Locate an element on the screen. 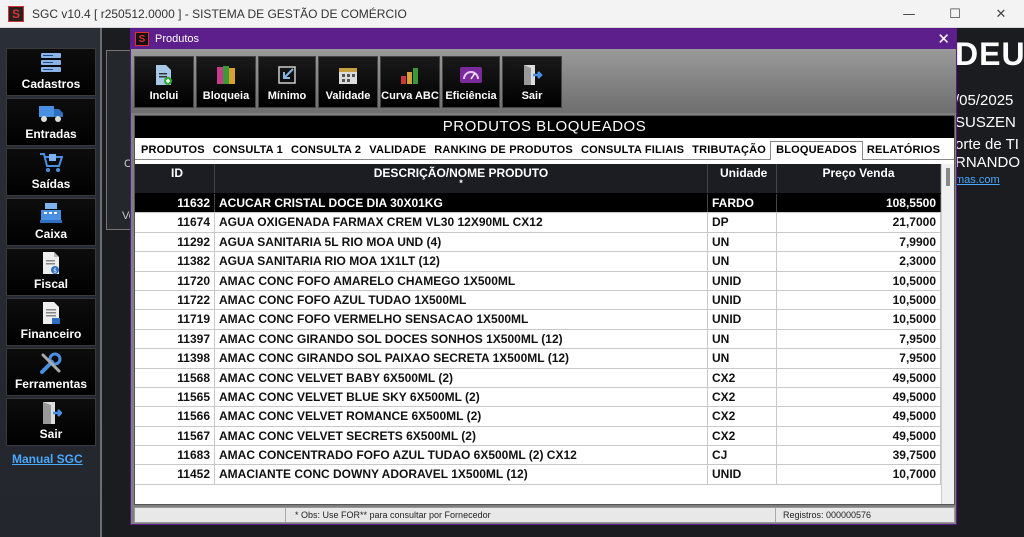 This screenshot has height=537, width=1024. sidebar-item-sair: Sair is located at coordinates (51, 422).